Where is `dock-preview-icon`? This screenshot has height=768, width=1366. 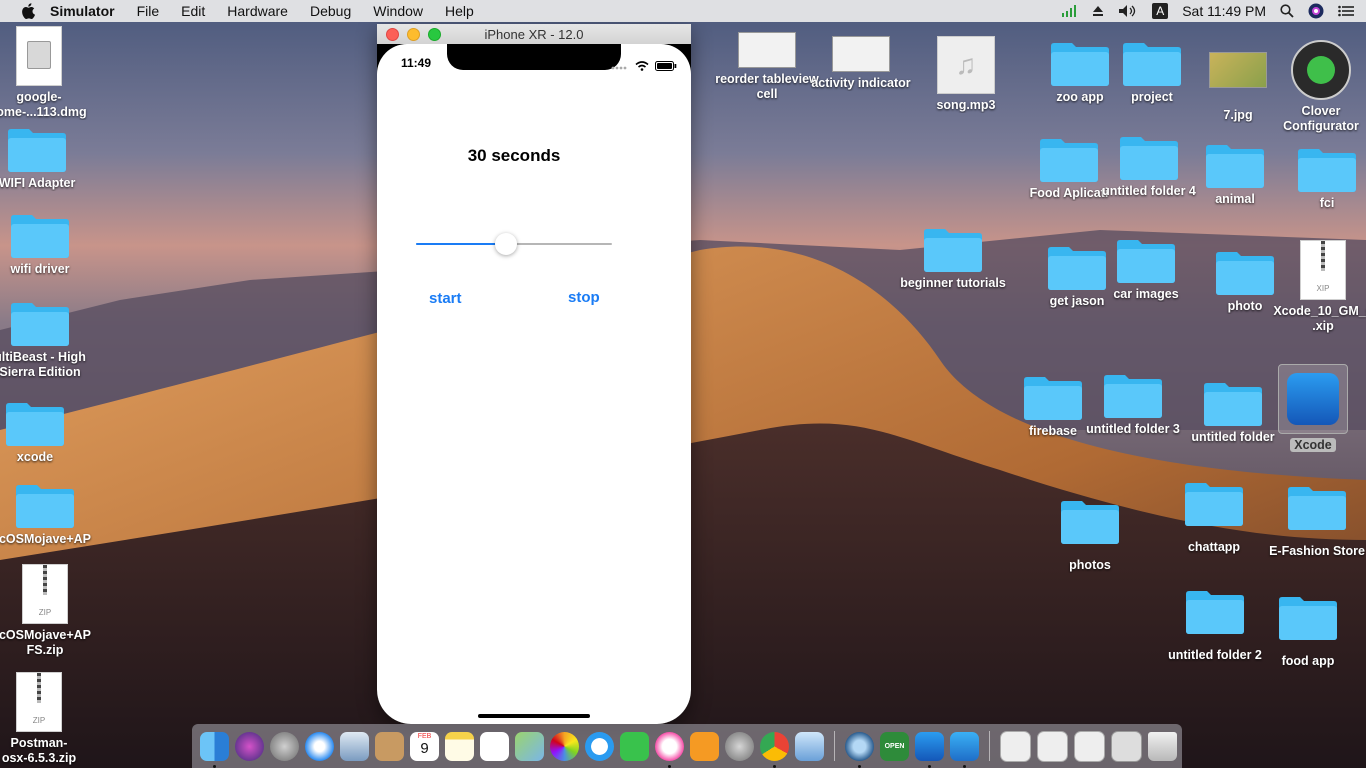 dock-preview-icon is located at coordinates (809, 746).